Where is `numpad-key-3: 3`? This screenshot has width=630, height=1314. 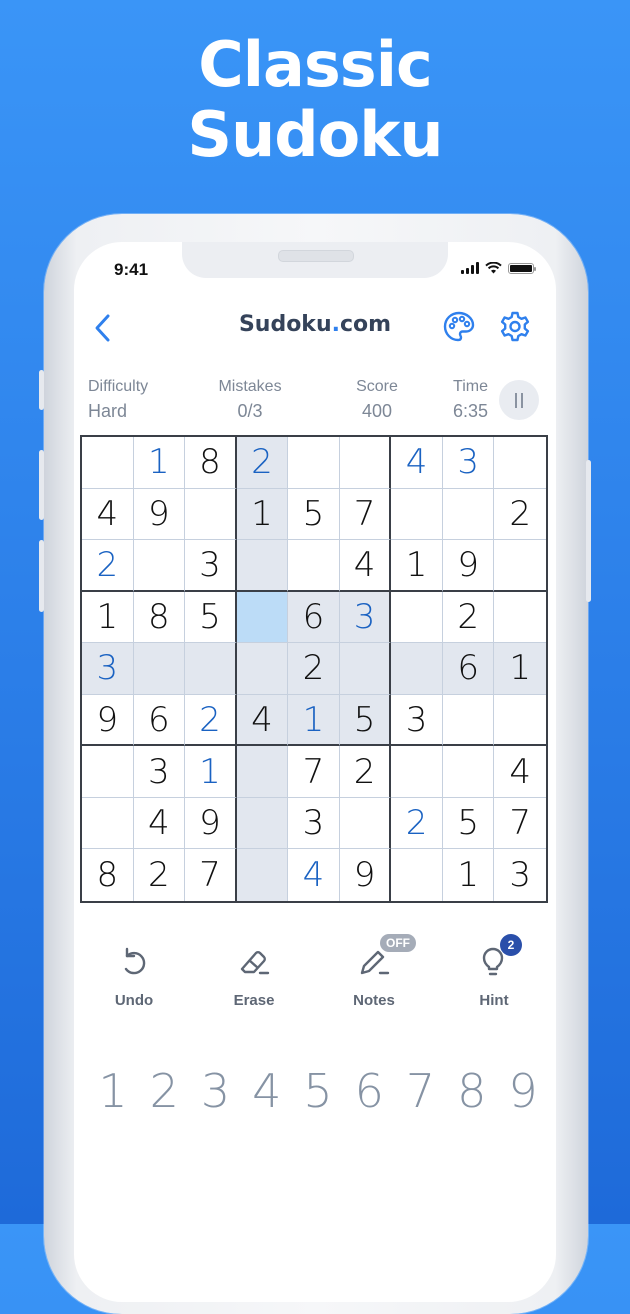
numpad-key-3: 3 is located at coordinates (216, 1091).